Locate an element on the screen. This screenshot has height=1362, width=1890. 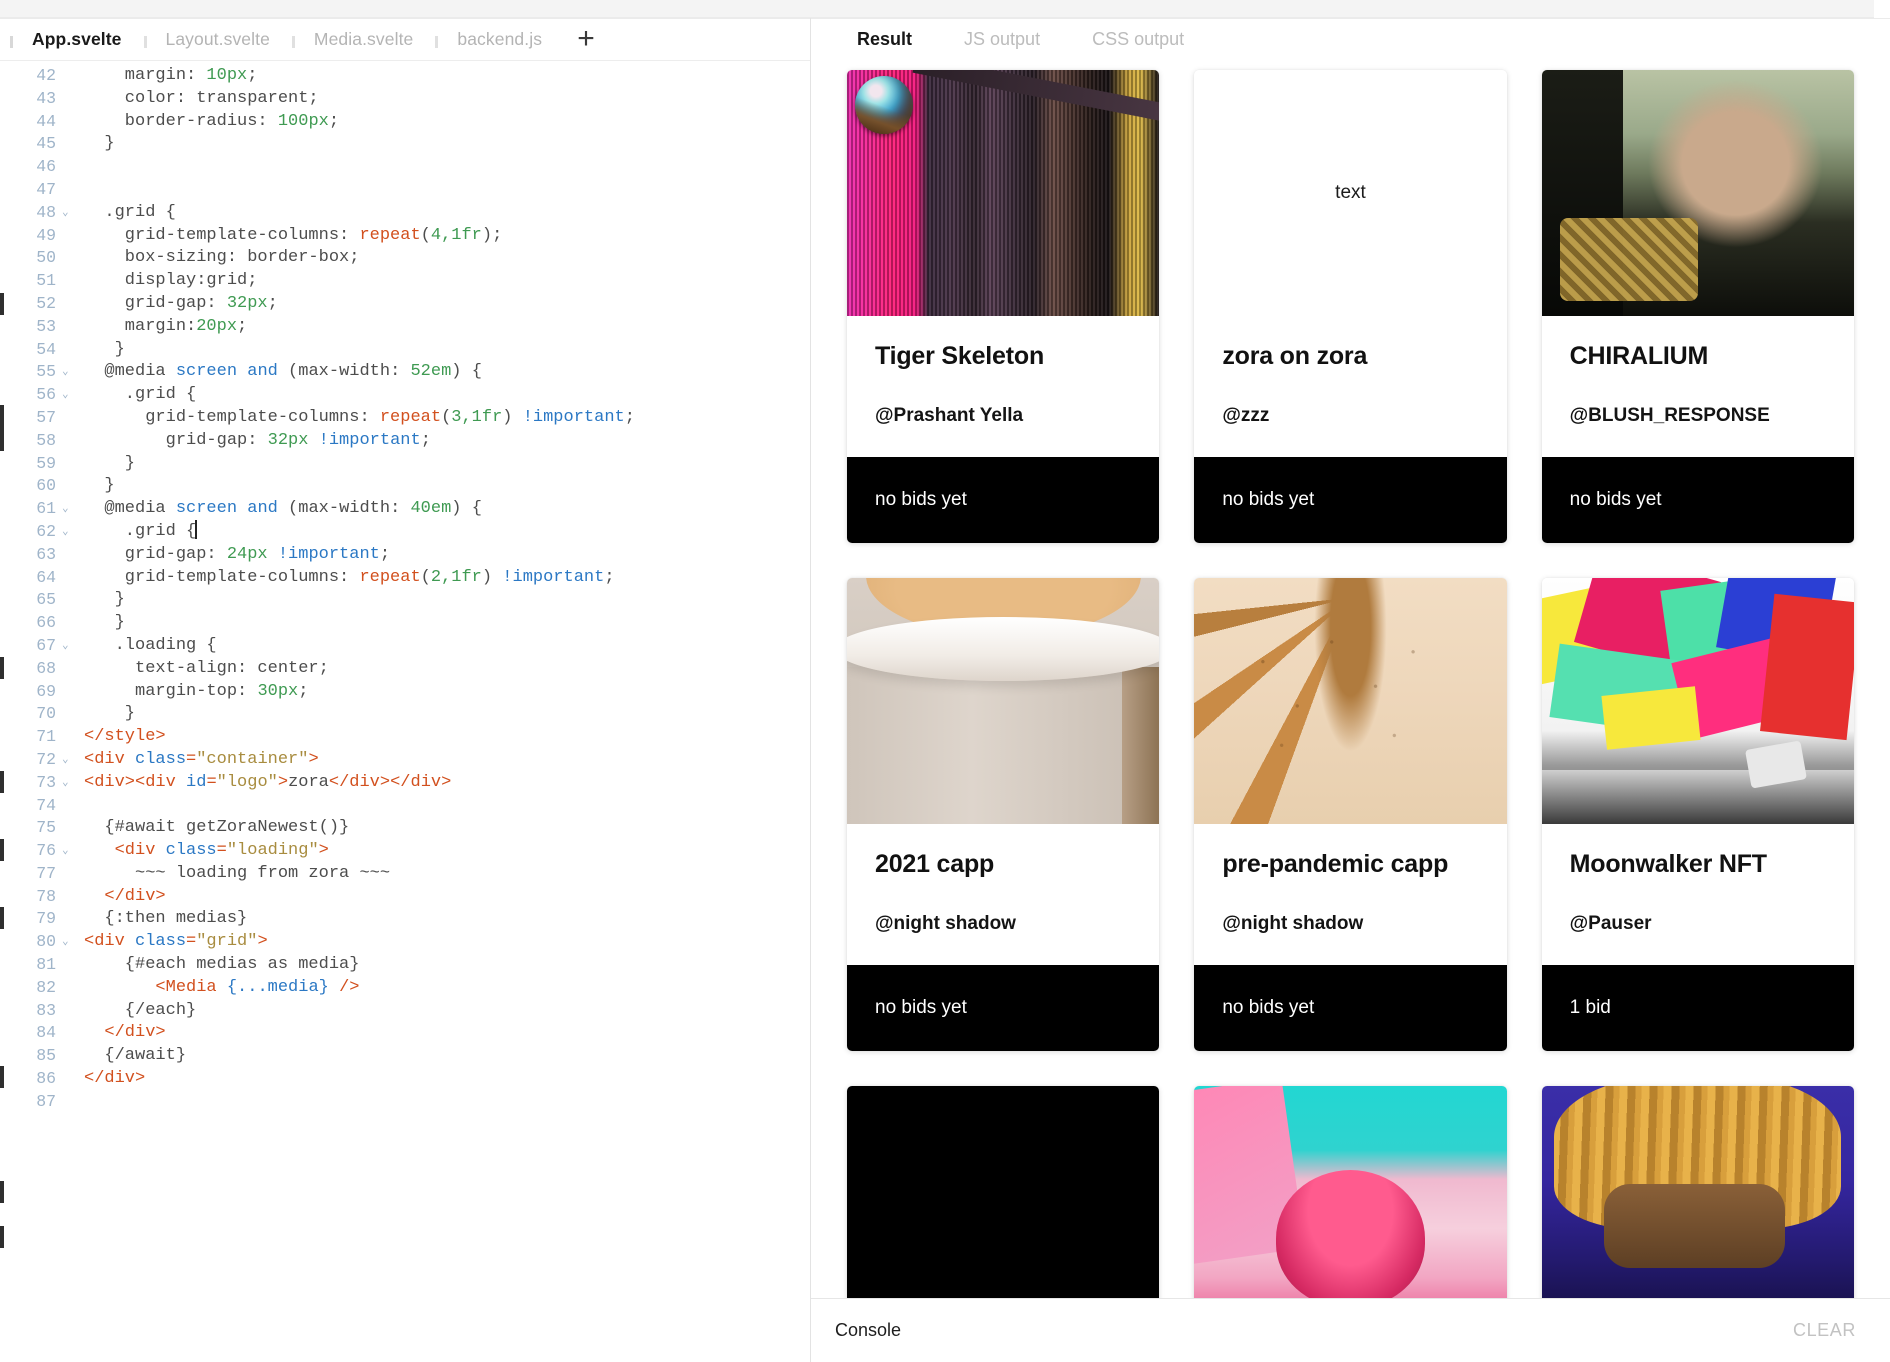
result-tab-0: Result is located at coordinates (884, 39).